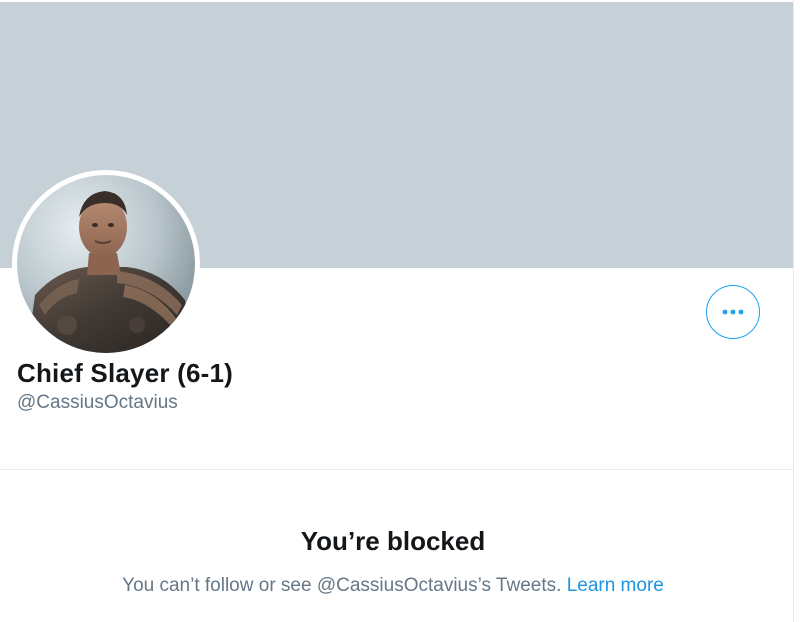 The width and height of the screenshot is (800, 622). What do you see at coordinates (97, 402) in the screenshot?
I see `profile-handle: @CassiusOctavius` at bounding box center [97, 402].